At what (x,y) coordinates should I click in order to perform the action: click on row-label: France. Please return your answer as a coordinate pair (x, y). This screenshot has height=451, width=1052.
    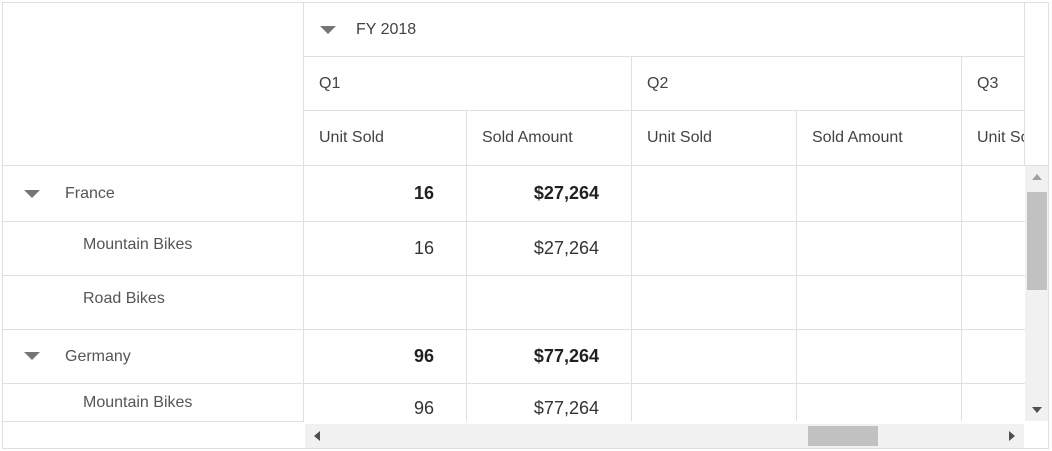
    Looking at the image, I should click on (90, 193).